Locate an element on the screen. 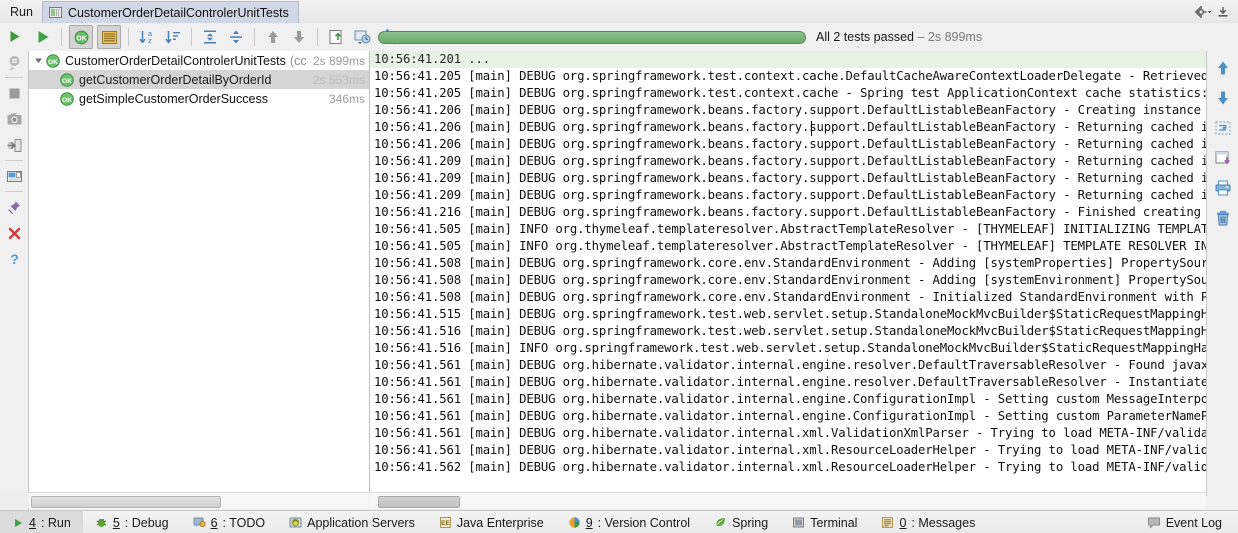 Image resolution: width=1238 pixels, height=533 pixels. status-java-enterprise-label: Java Enterprise is located at coordinates (500, 522).